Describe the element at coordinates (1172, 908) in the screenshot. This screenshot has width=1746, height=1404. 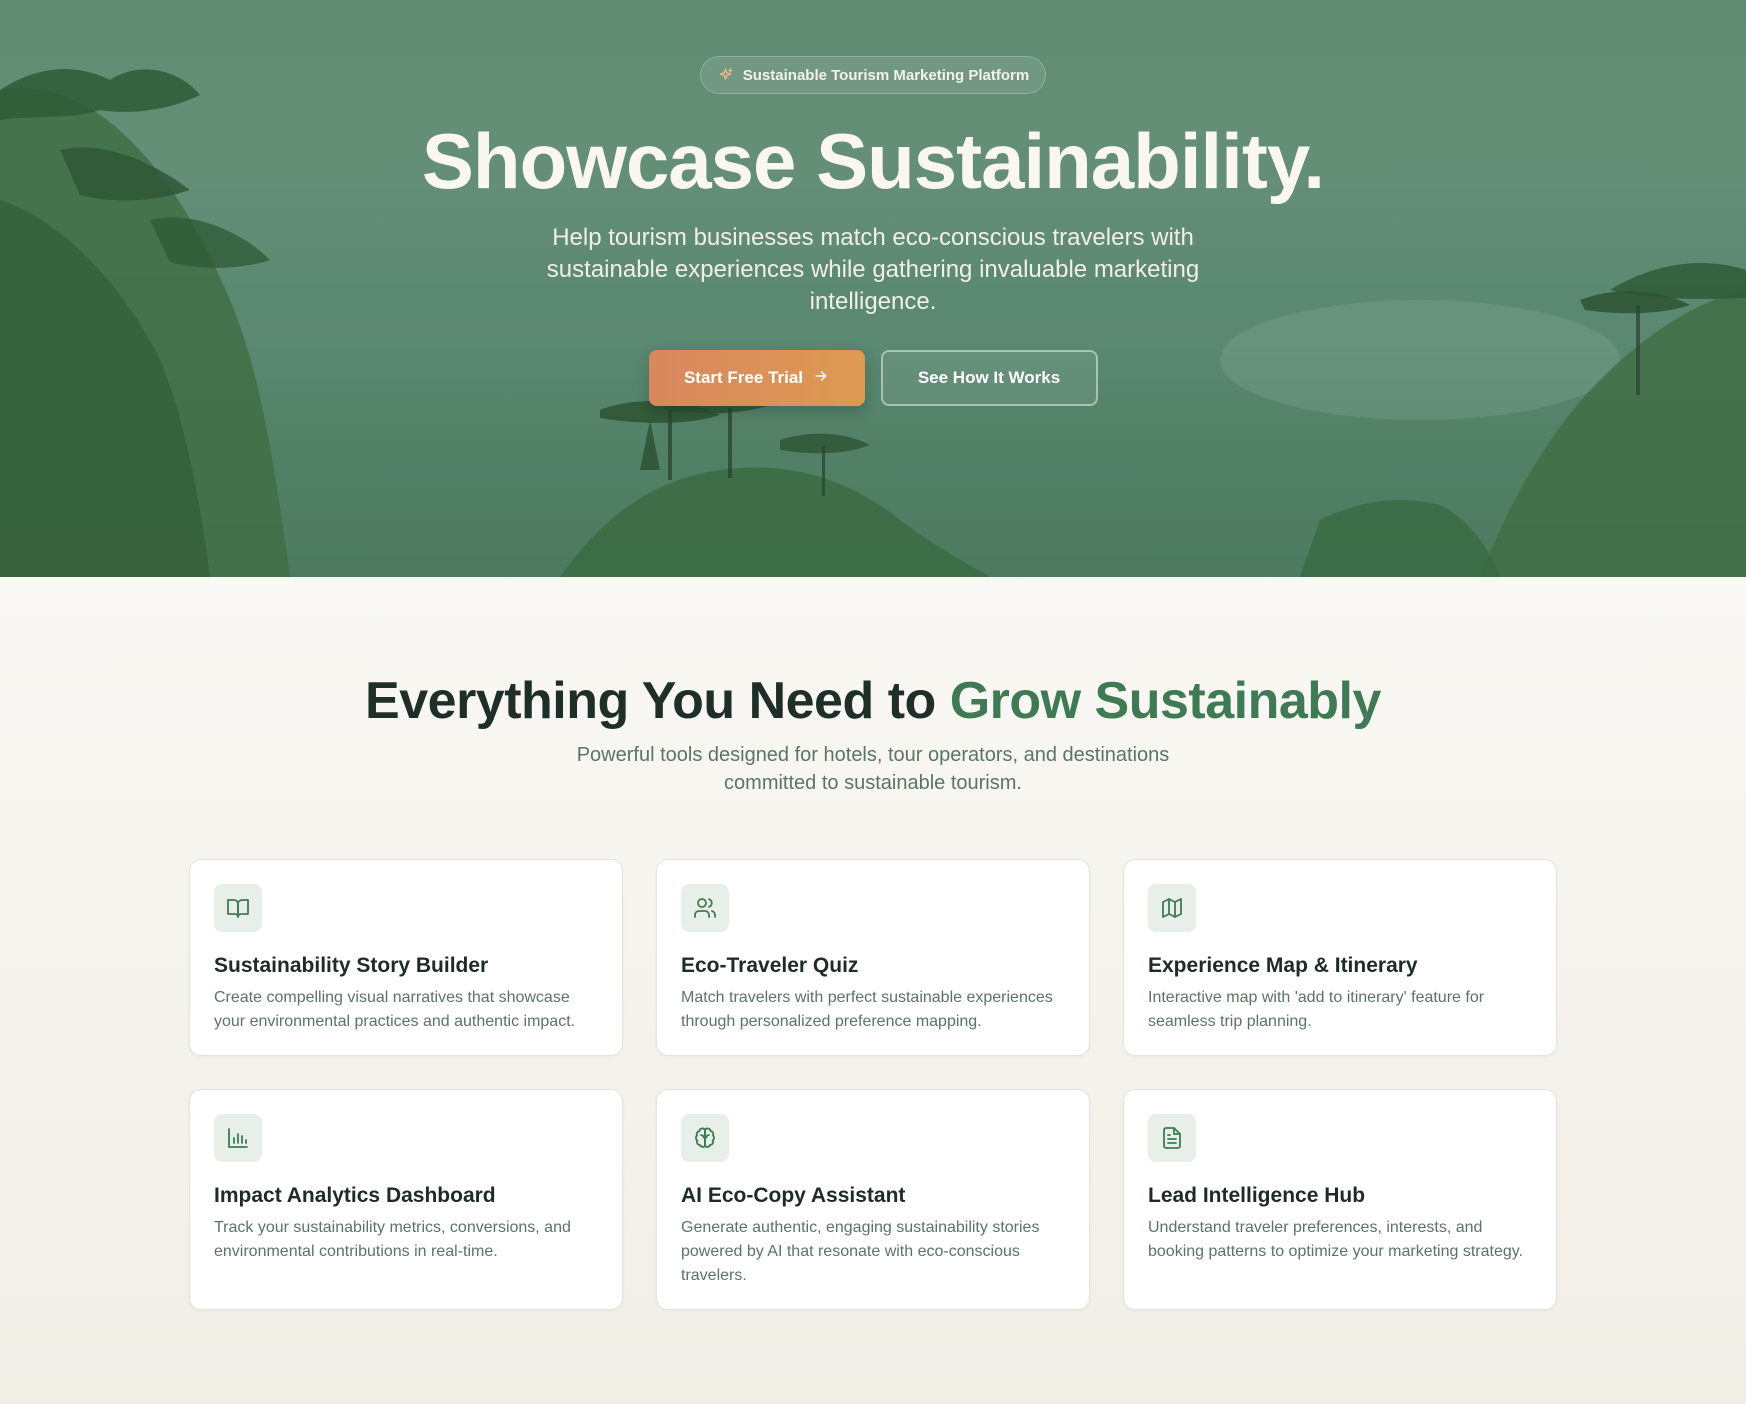
I see `map-icon` at that location.